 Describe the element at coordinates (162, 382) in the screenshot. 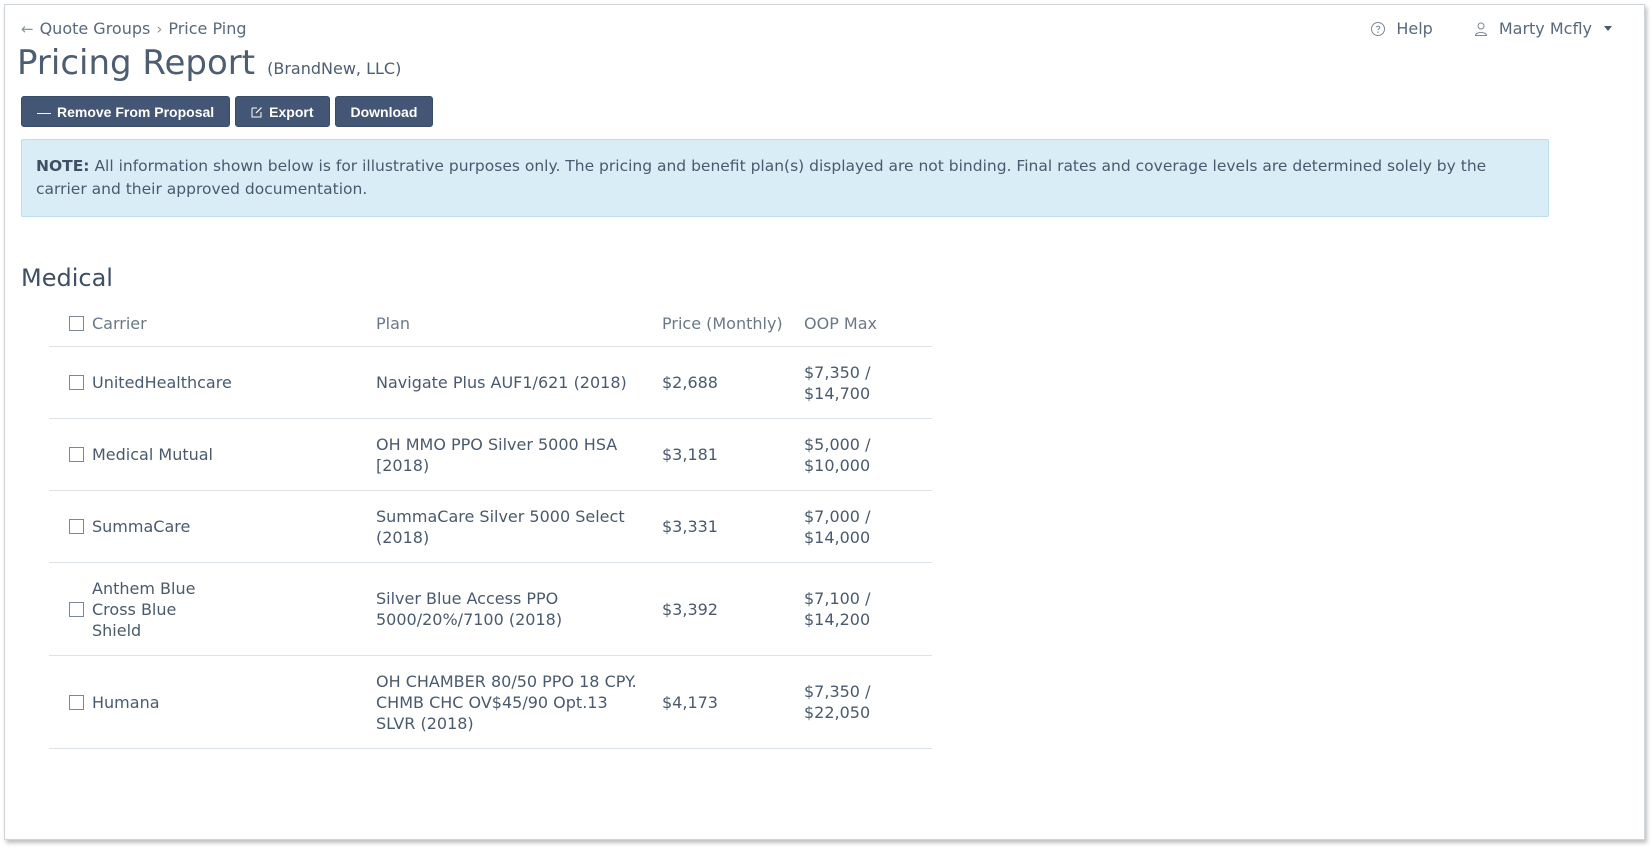

I see `carrier-cell: UnitedHealthcare` at that location.